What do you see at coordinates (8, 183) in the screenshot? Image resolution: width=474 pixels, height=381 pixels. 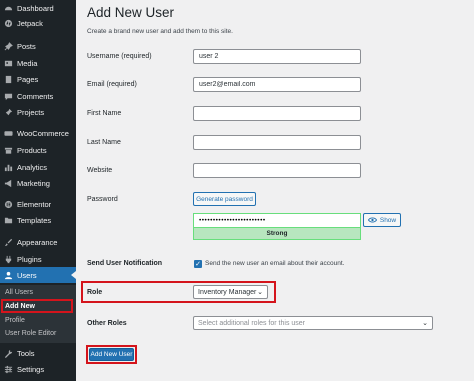 I see `megaphone-icon` at bounding box center [8, 183].